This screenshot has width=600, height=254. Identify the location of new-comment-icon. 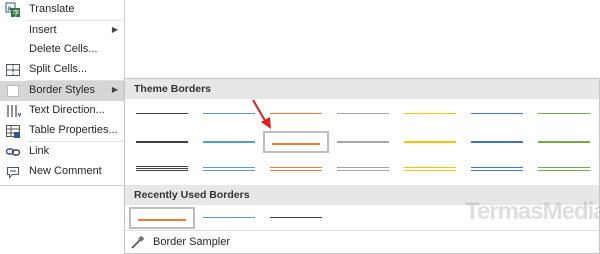
(13, 172).